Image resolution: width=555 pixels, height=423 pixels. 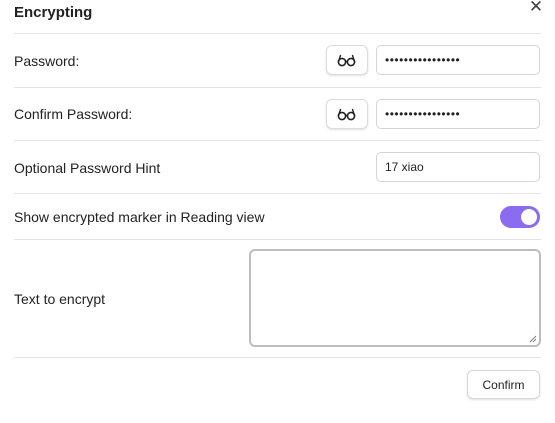 What do you see at coordinates (423, 114) in the screenshot?
I see `confirm-password-value: ••••••••••••••••` at bounding box center [423, 114].